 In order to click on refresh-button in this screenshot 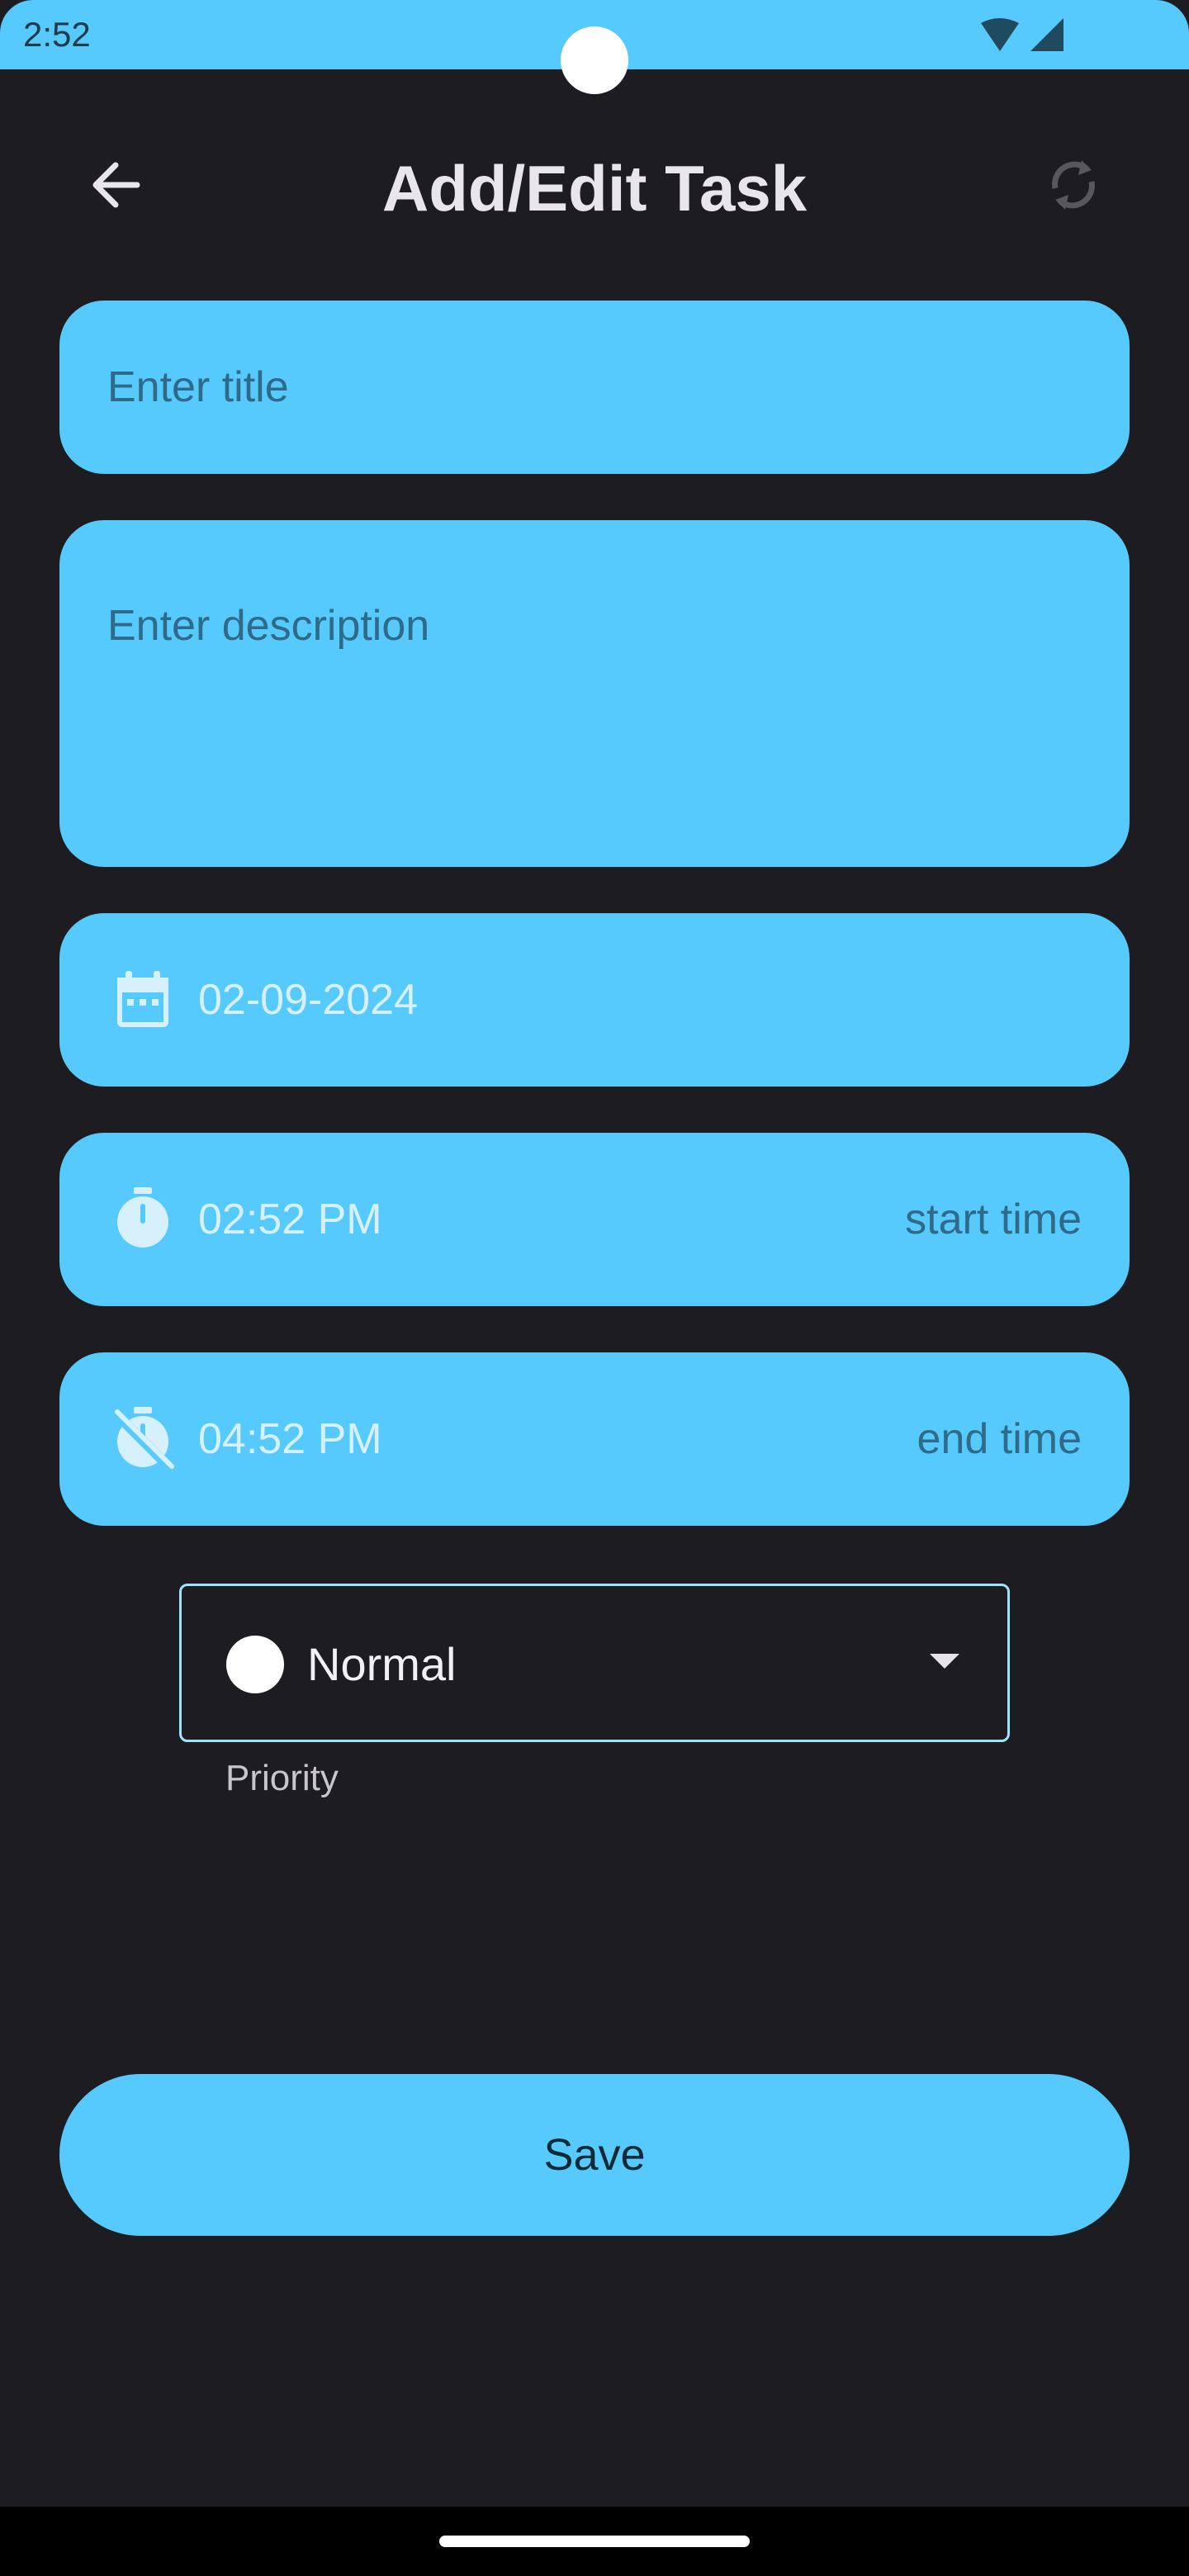, I will do `click(1073, 185)`.